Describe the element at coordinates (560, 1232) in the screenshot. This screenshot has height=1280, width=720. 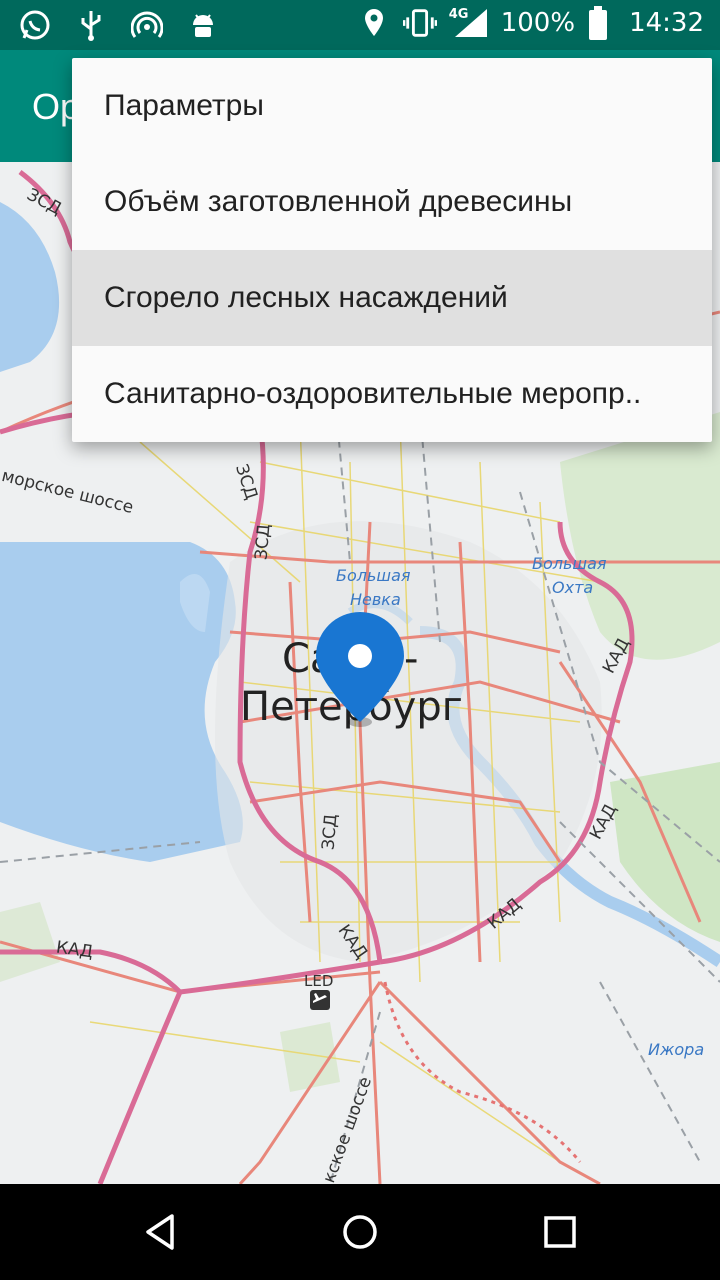
I see `recents-icon` at that location.